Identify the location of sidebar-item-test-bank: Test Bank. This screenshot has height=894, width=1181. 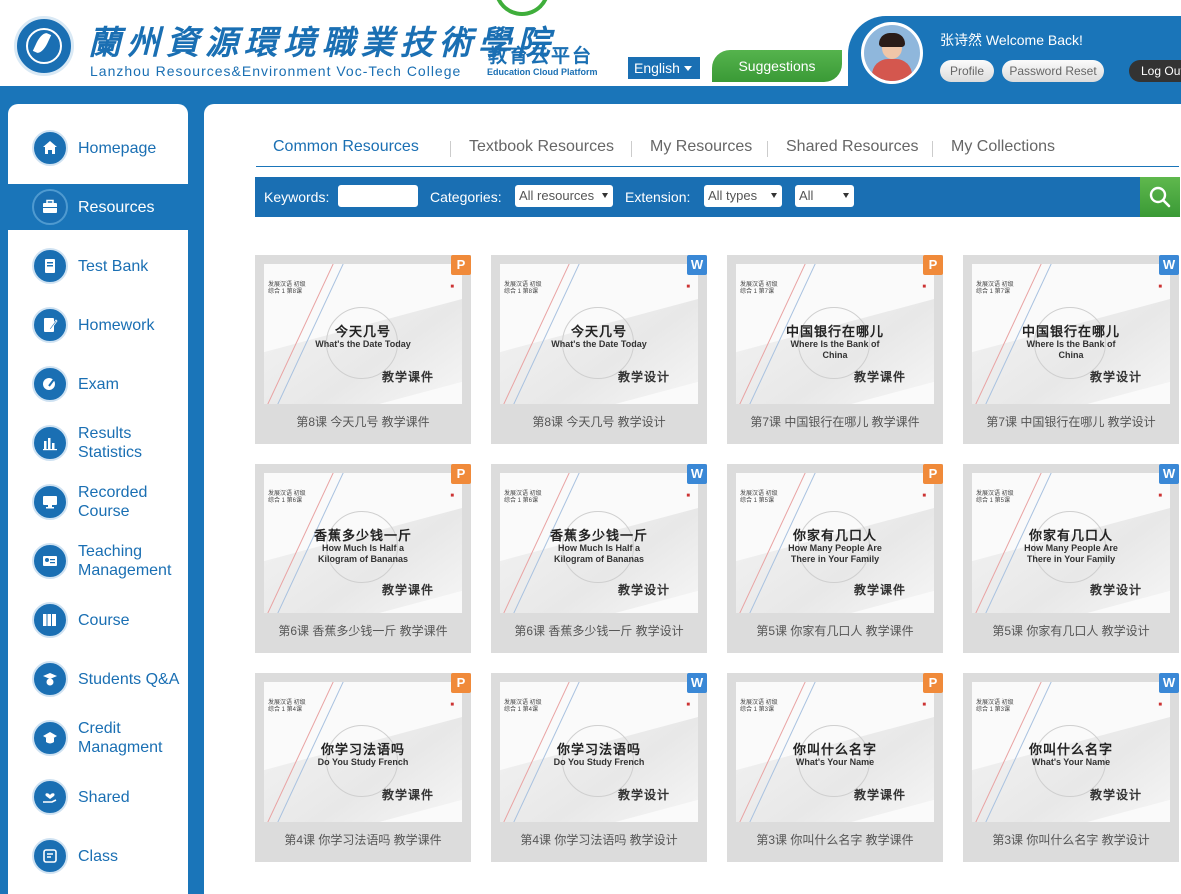
(98, 266).